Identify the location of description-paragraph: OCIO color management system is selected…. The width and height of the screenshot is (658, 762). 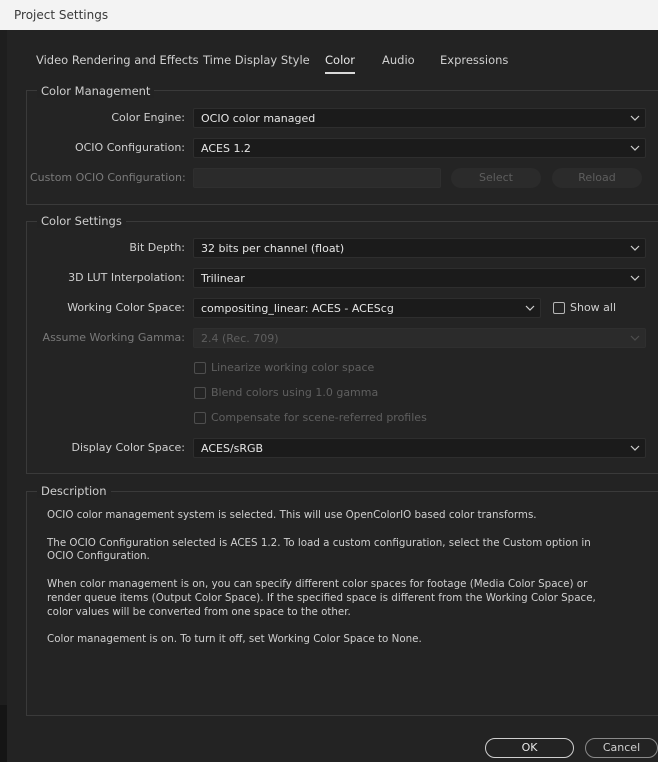
(292, 515).